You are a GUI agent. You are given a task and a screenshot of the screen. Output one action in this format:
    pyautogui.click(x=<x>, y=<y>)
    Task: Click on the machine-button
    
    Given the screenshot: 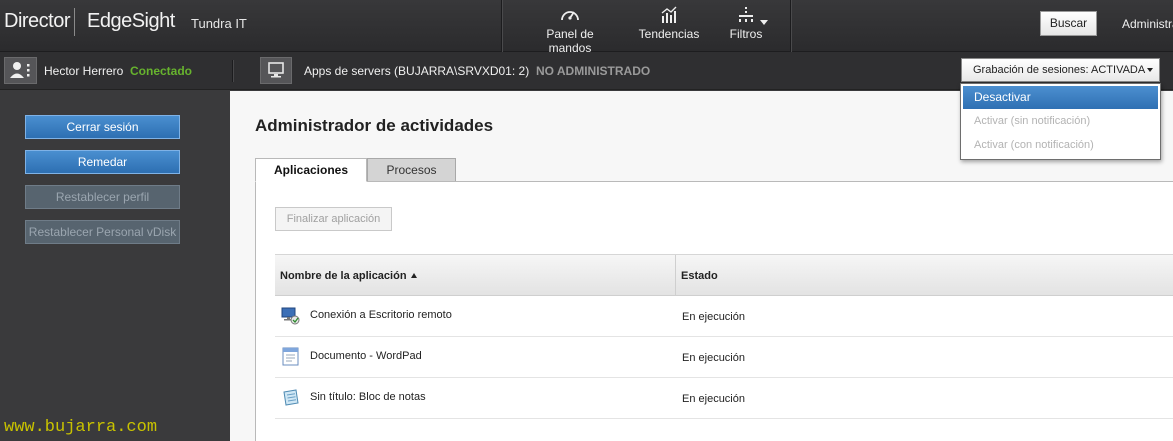 What is the action you would take?
    pyautogui.click(x=276, y=70)
    